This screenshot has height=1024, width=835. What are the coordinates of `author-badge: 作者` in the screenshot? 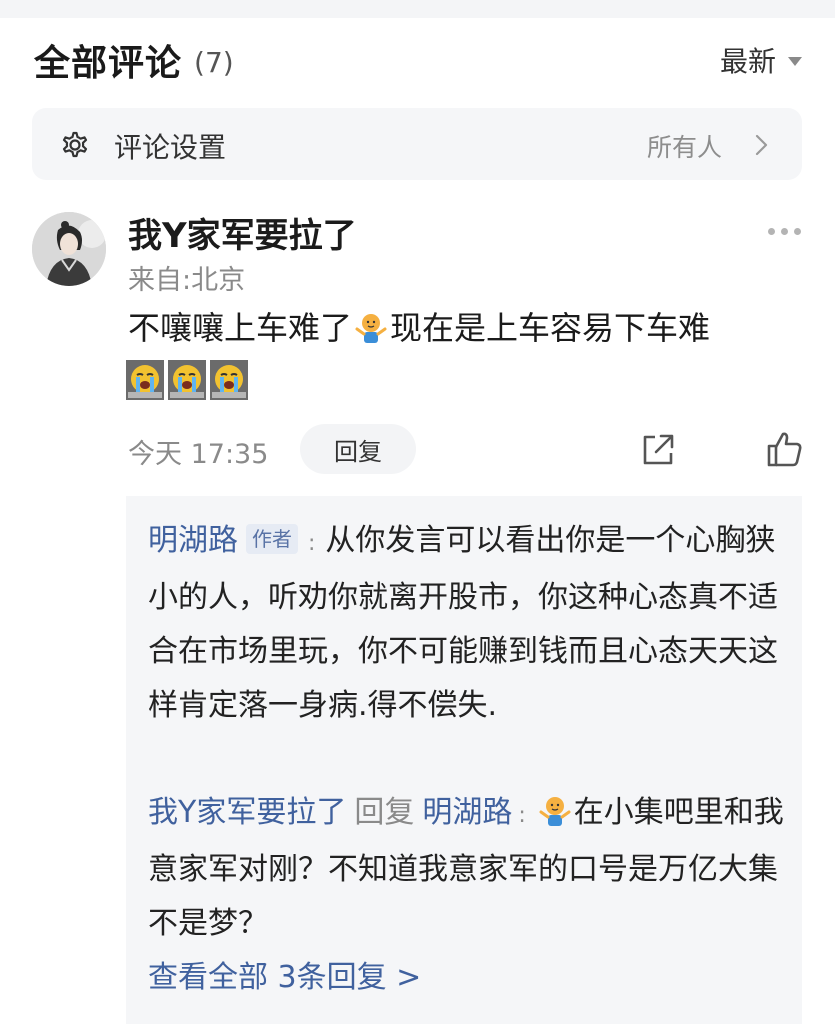 It's located at (272, 539).